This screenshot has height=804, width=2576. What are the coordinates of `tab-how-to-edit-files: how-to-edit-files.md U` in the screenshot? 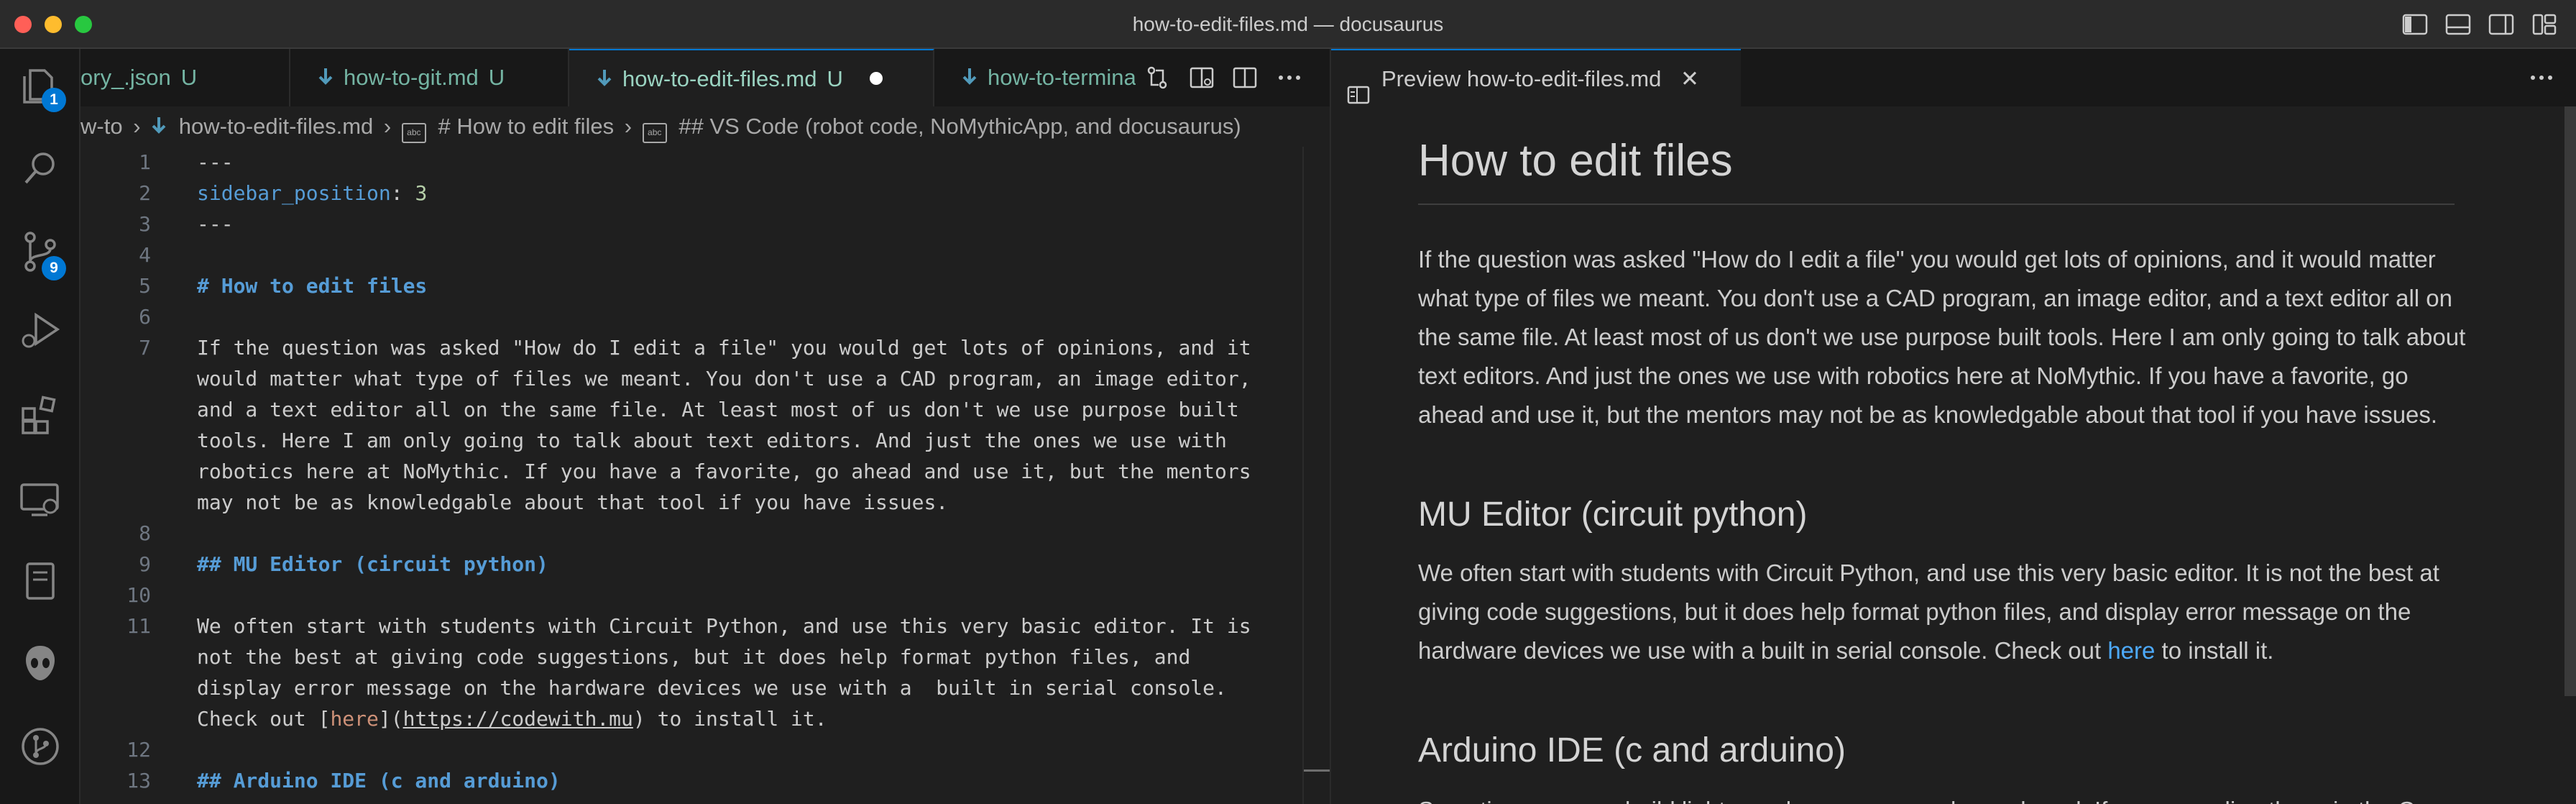 It's located at (751, 78).